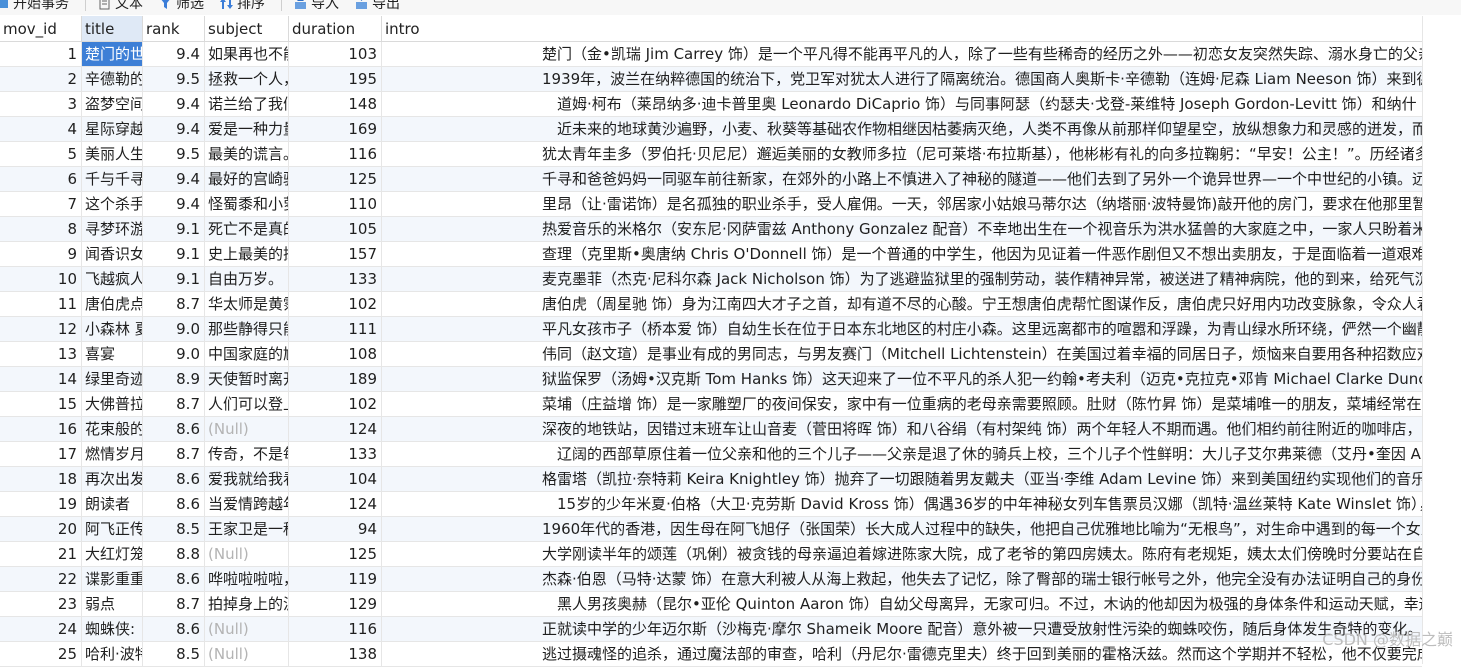  I want to click on cell-duration: 108, so click(335, 354).